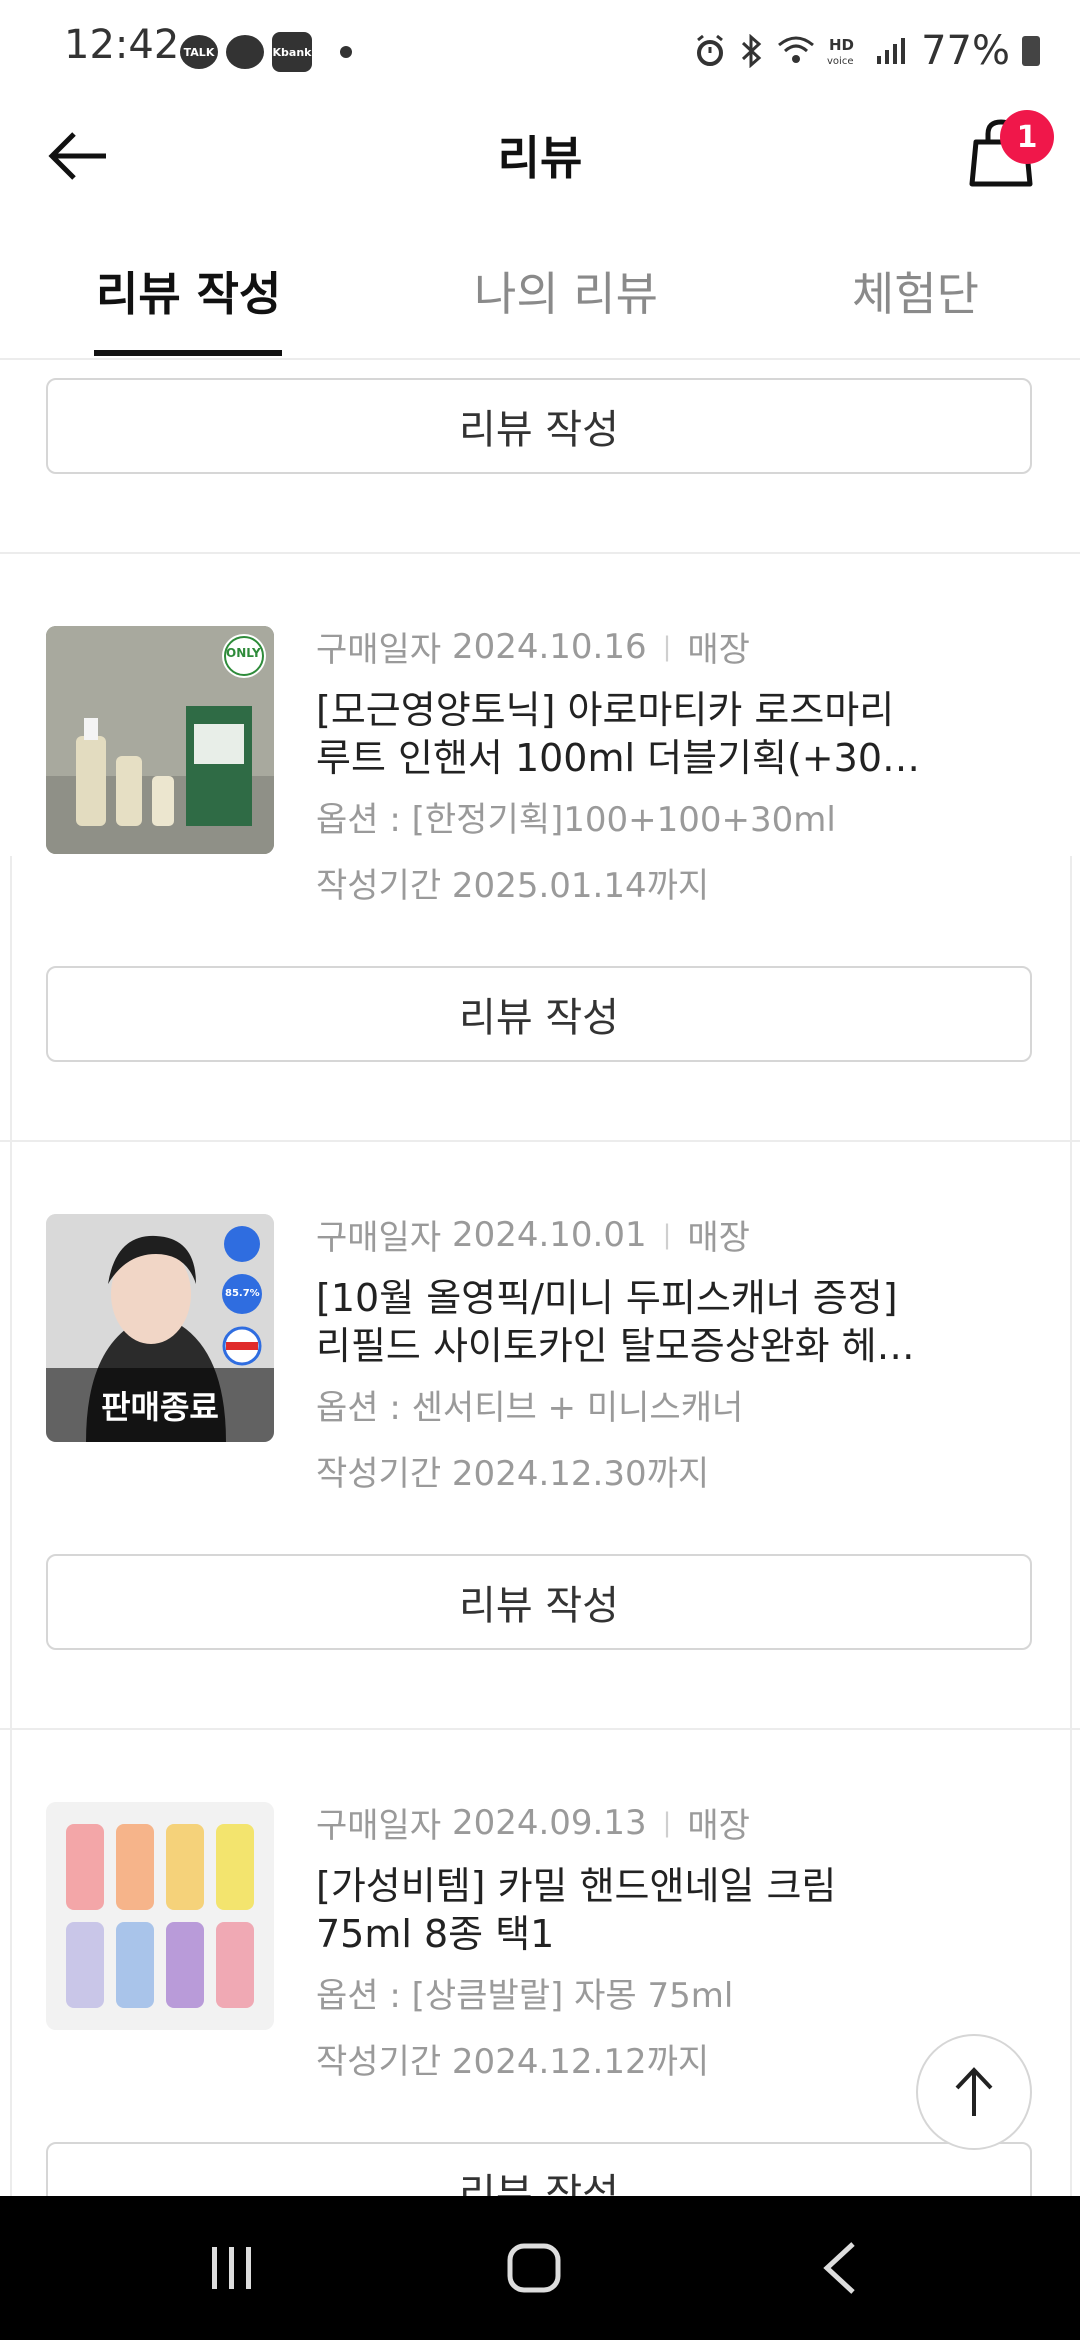  Describe the element at coordinates (1031, 51) in the screenshot. I see `battery-icon` at that location.